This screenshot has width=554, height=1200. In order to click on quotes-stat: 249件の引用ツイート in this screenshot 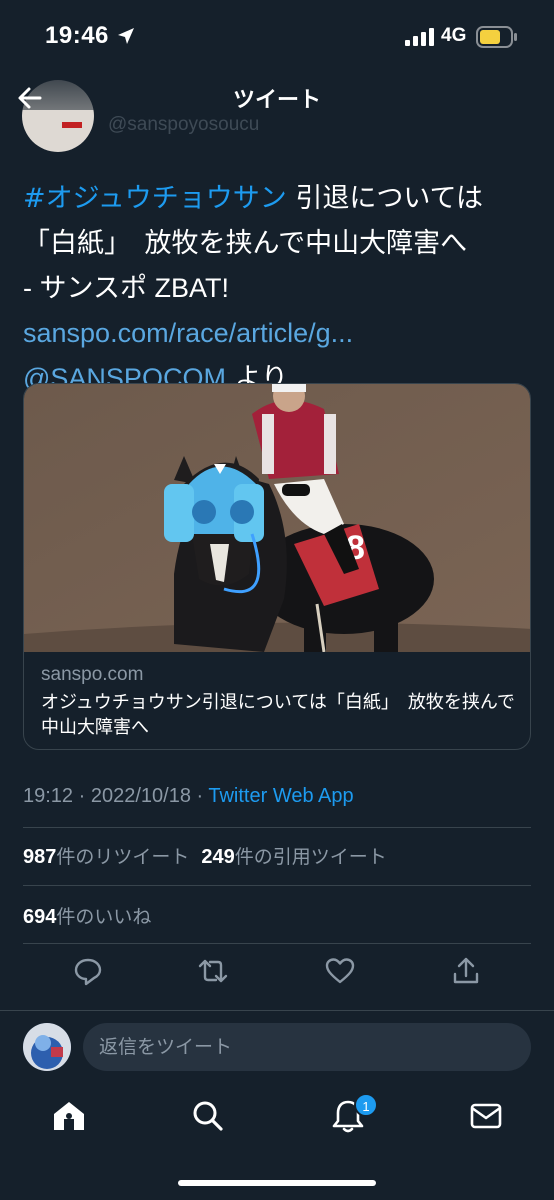, I will do `click(293, 857)`.